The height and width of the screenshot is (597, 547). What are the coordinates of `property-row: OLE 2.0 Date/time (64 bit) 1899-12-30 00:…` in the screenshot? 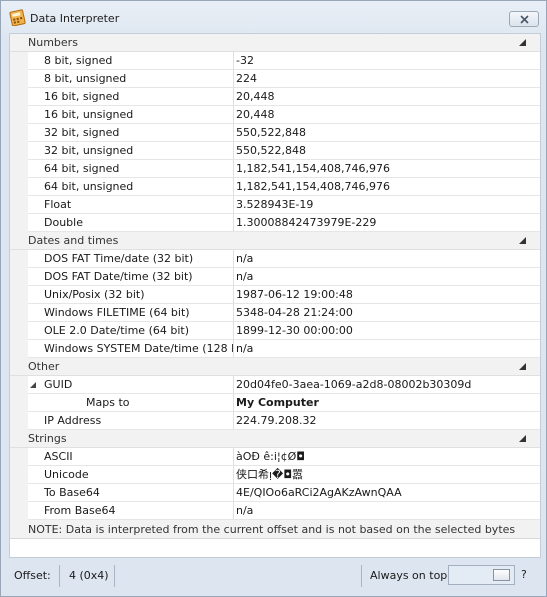 It's located at (275, 331).